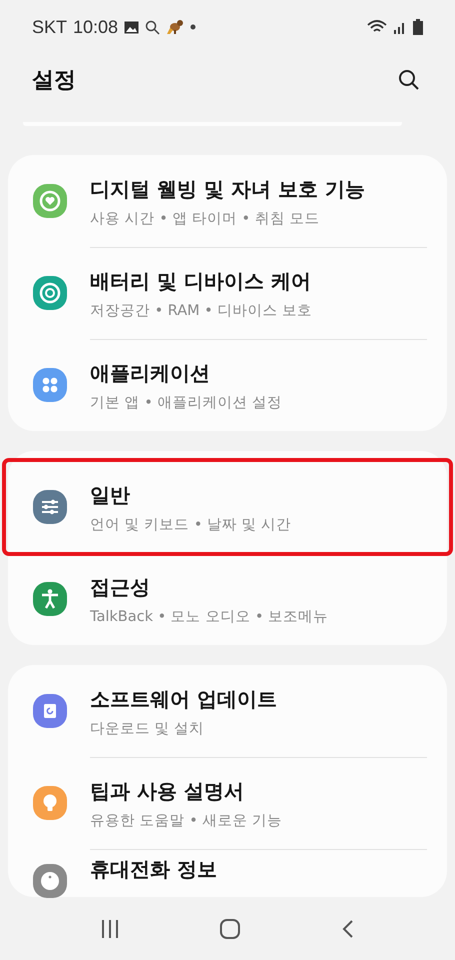 The height and width of the screenshot is (960, 455). Describe the element at coordinates (50, 599) in the screenshot. I see `person-icon` at that location.